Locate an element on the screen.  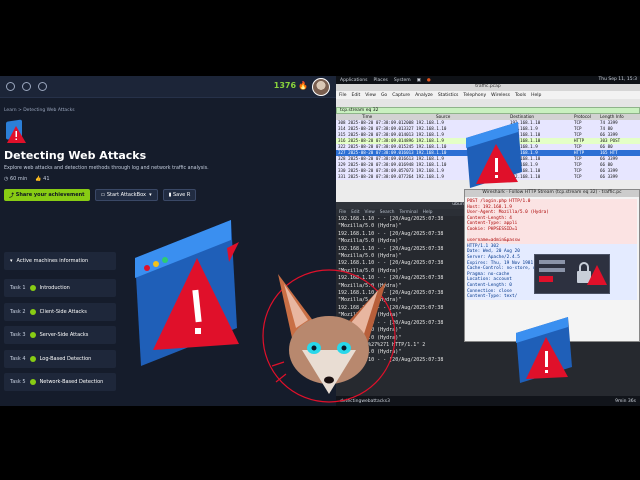
login-lock-illustration is located at coordinates (572, 274).